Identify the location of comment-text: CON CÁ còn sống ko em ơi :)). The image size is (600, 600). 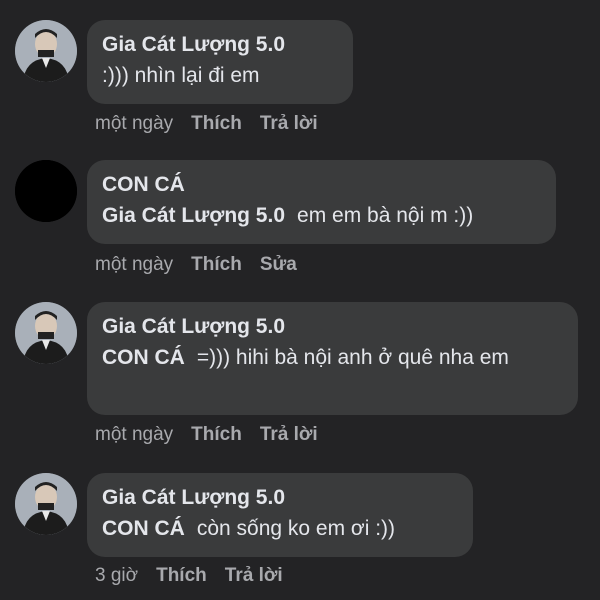
(280, 529).